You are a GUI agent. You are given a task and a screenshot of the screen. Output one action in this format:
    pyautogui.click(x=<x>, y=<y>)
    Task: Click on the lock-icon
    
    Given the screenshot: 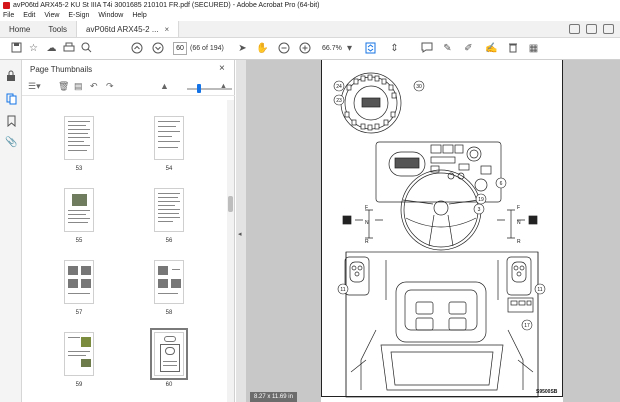 What is the action you would take?
    pyautogui.click(x=11, y=76)
    